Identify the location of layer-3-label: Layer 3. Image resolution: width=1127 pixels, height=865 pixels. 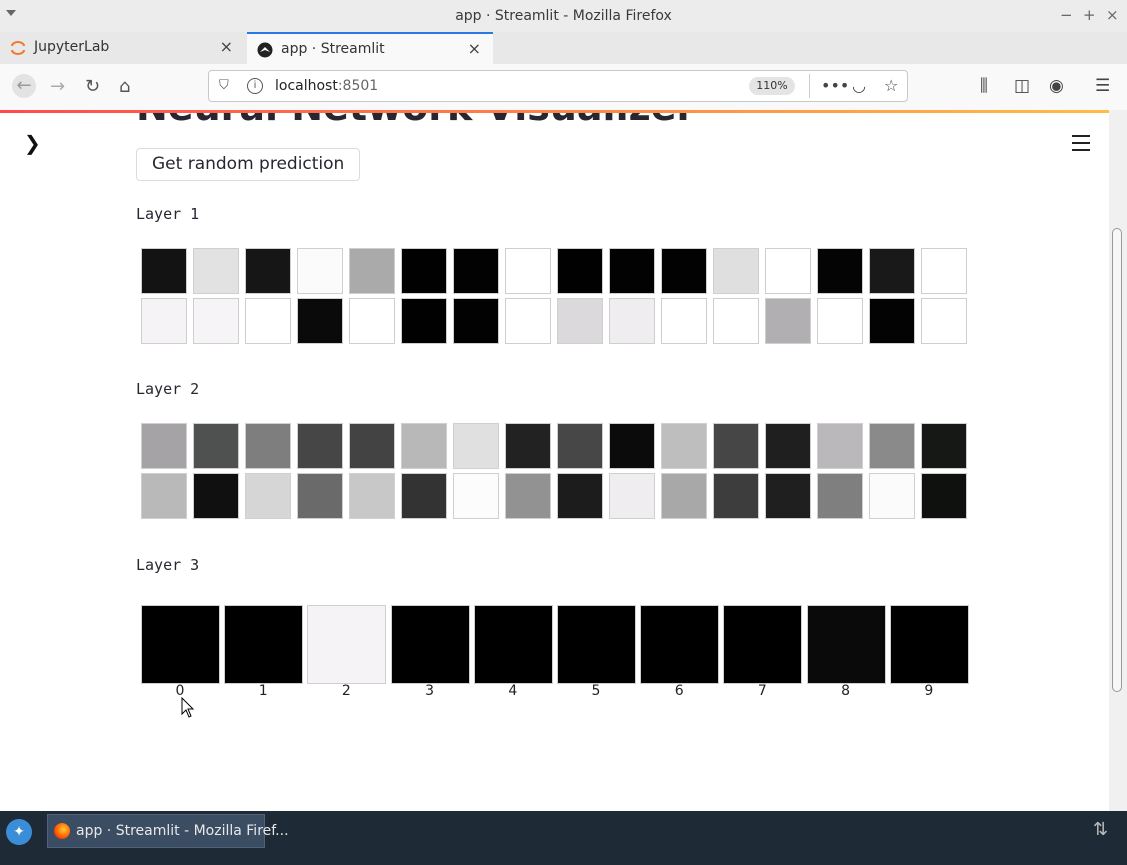
(168, 565).